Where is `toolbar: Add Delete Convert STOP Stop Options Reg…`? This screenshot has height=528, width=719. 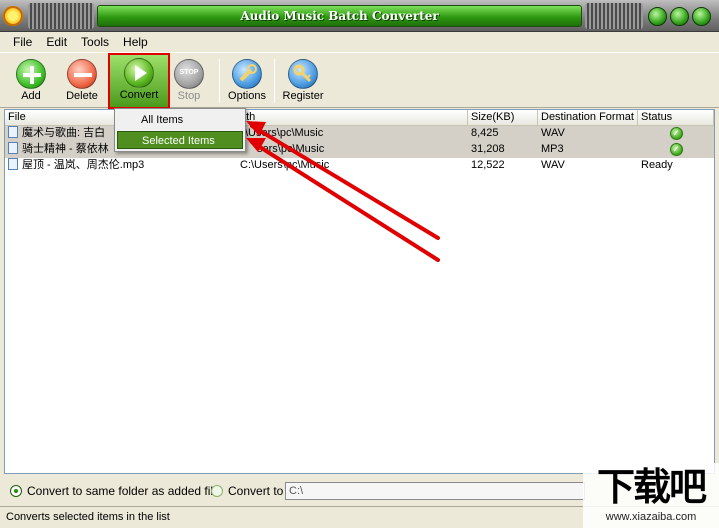
toolbar: Add Delete Convert STOP Stop Options Reg… is located at coordinates (359, 80).